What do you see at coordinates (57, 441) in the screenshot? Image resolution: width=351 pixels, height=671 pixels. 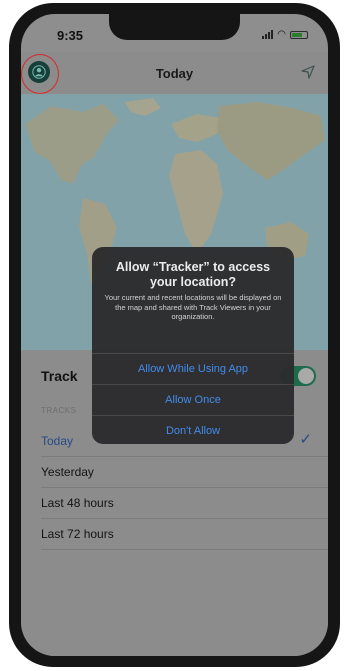 I see `list-item-label: Today` at bounding box center [57, 441].